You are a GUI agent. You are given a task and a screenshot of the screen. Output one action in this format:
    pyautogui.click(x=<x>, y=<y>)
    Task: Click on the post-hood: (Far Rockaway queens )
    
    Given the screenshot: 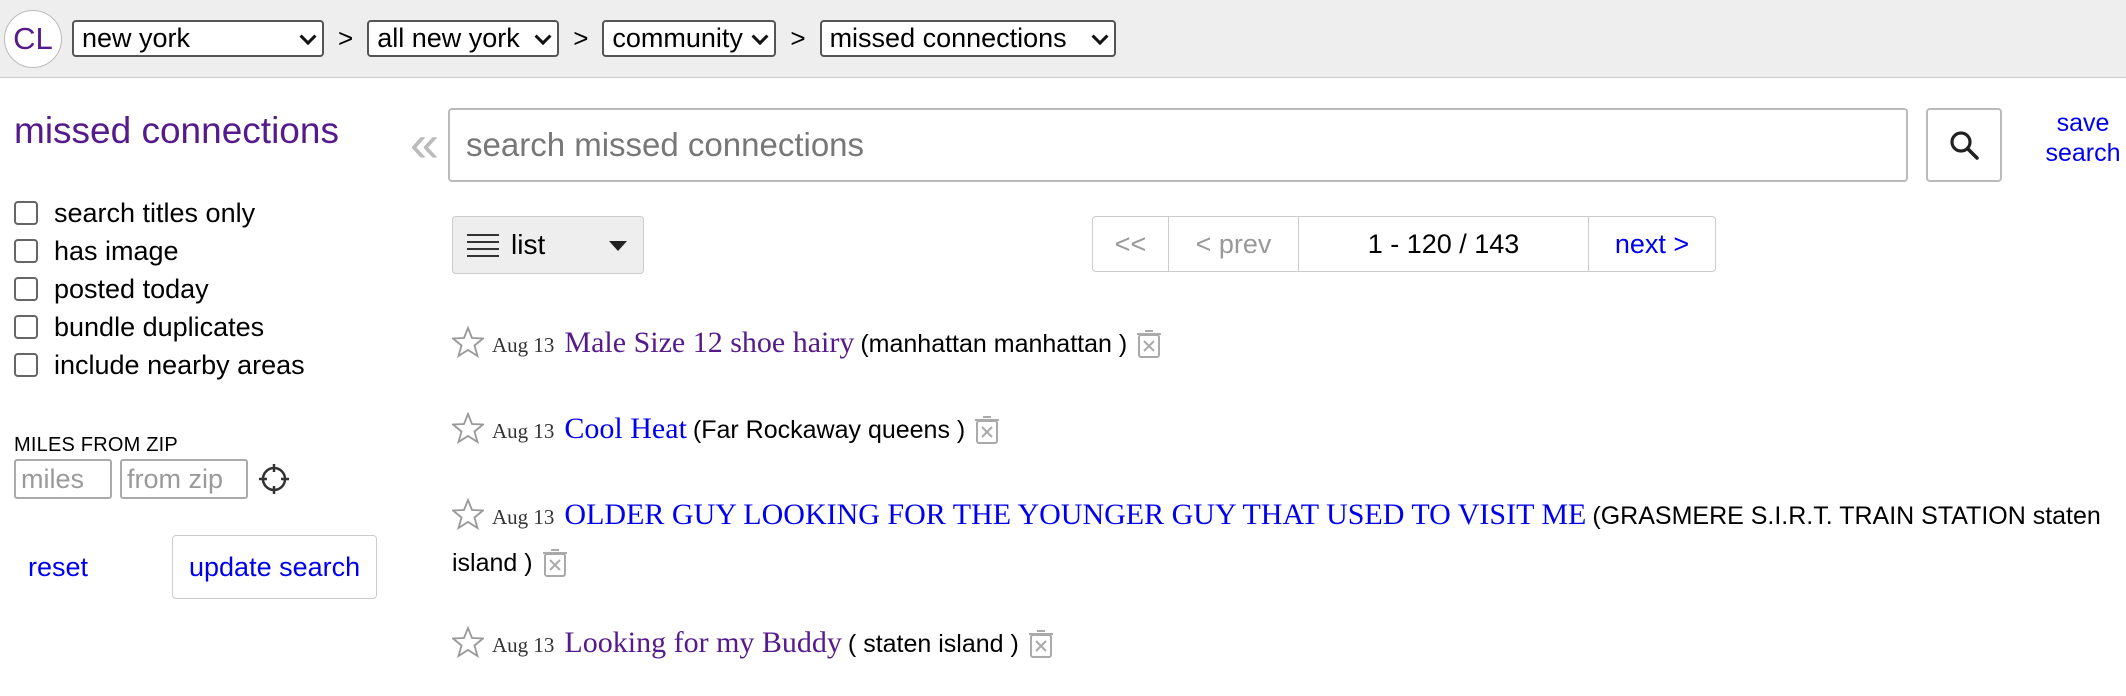 What is the action you would take?
    pyautogui.click(x=829, y=430)
    